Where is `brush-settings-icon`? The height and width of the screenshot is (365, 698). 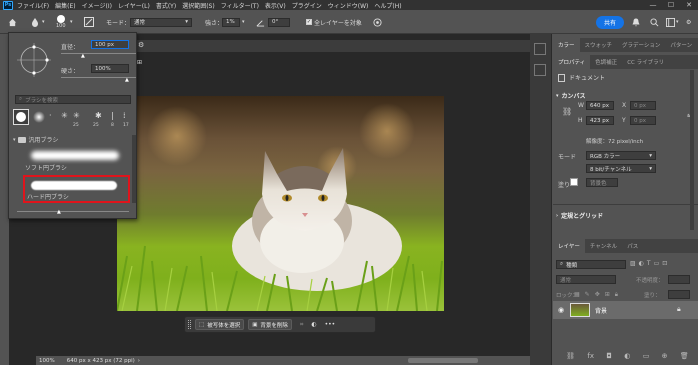
brush-settings-icon is located at coordinates (89, 22).